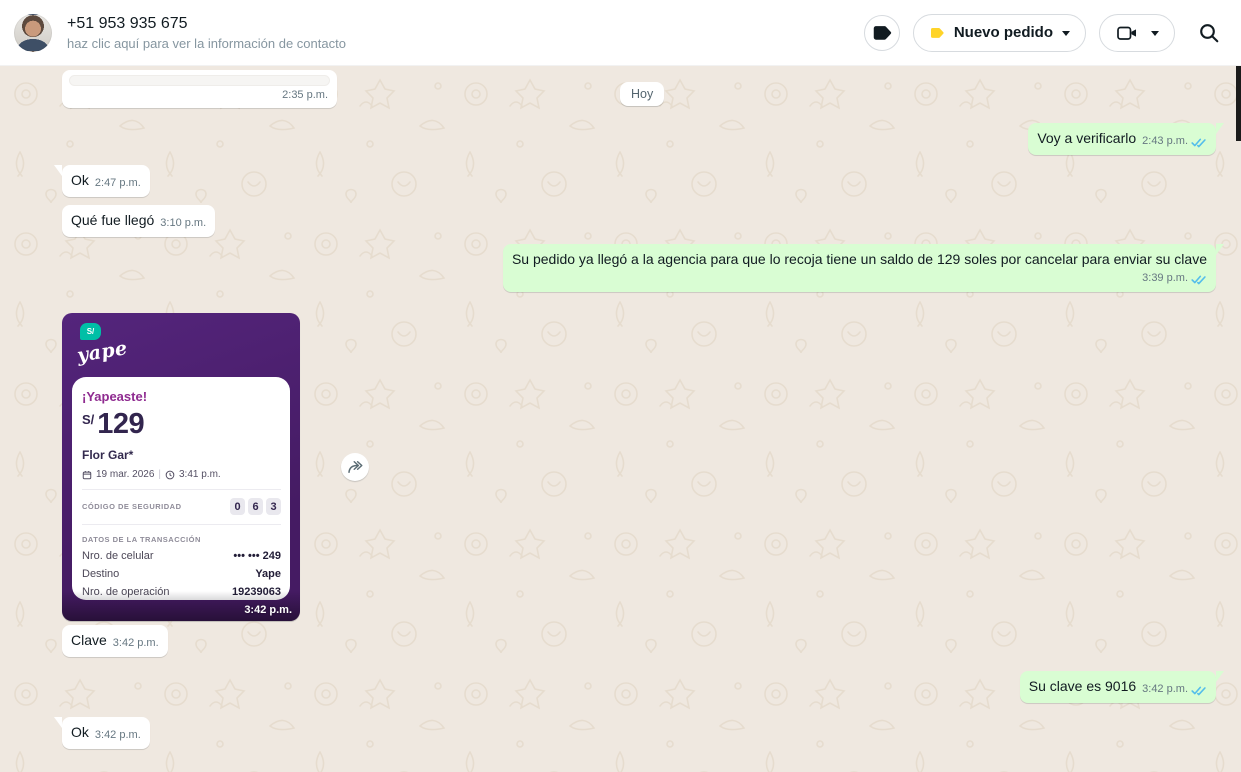  What do you see at coordinates (121, 424) in the screenshot?
I see `amount-value: 129` at bounding box center [121, 424].